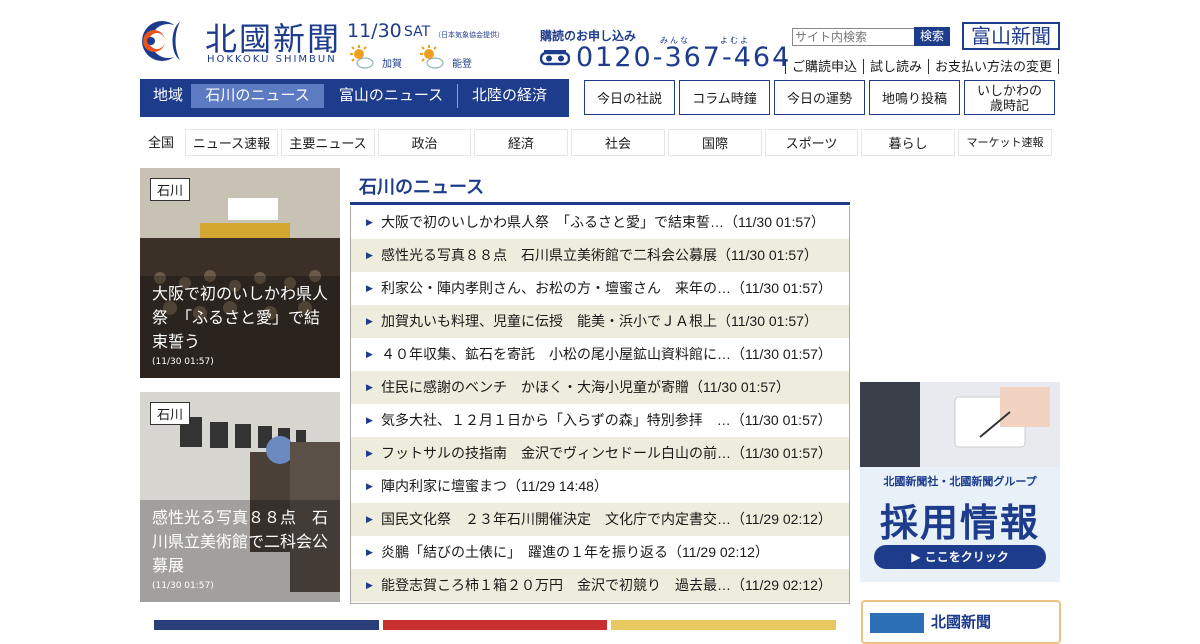 The image size is (1200, 644). Describe the element at coordinates (959, 523) in the screenshot. I see `ad-headline: 採用情報` at that location.